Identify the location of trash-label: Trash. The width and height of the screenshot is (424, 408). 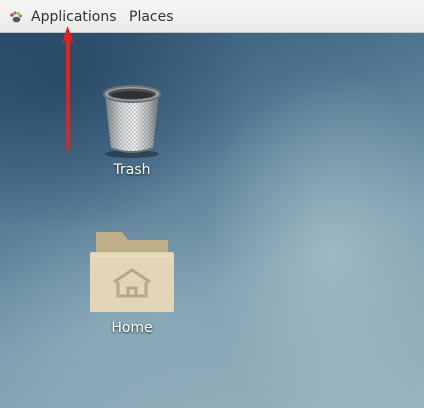
(132, 170).